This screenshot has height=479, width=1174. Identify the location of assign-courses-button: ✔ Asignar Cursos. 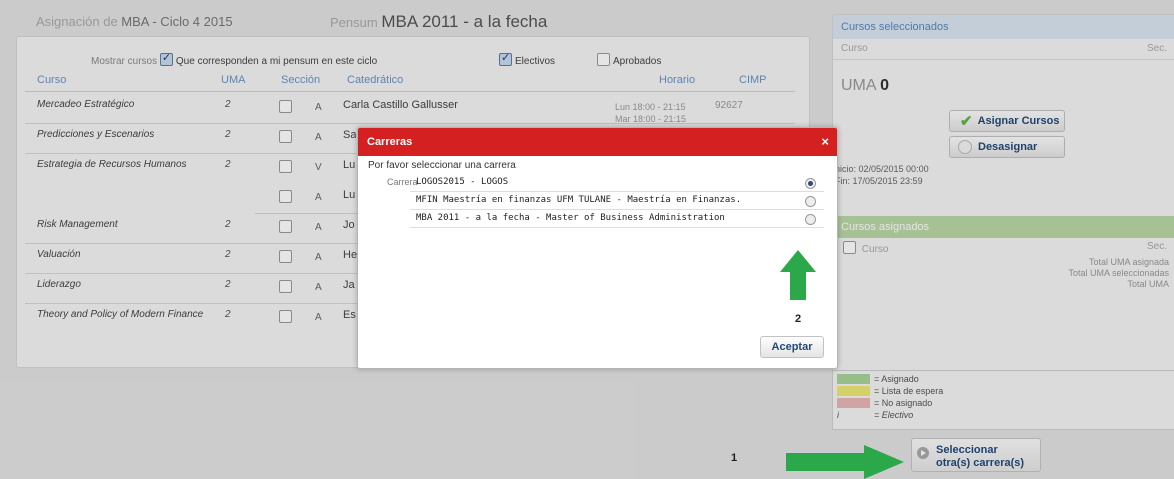
(1007, 121).